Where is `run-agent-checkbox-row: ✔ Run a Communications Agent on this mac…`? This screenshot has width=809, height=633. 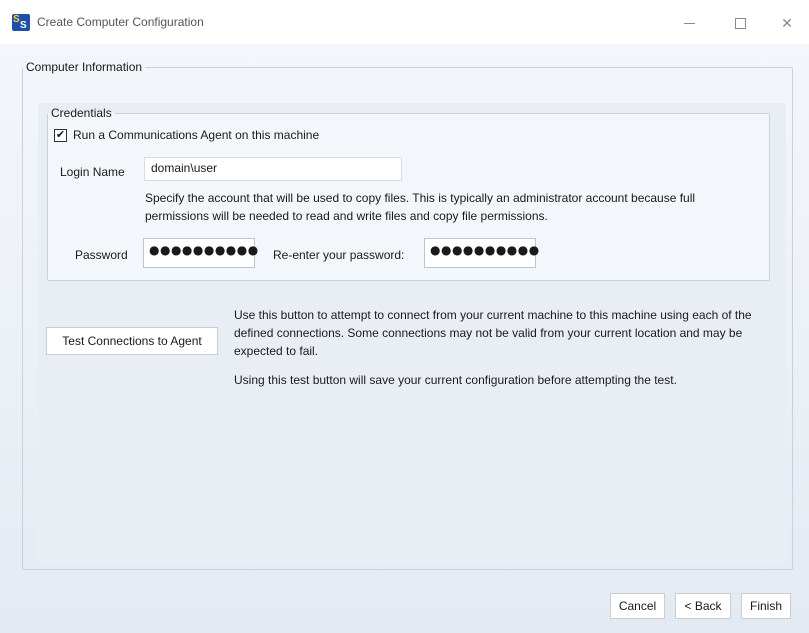
run-agent-checkbox-row: ✔ Run a Communications Agent on this mac… is located at coordinates (186, 135).